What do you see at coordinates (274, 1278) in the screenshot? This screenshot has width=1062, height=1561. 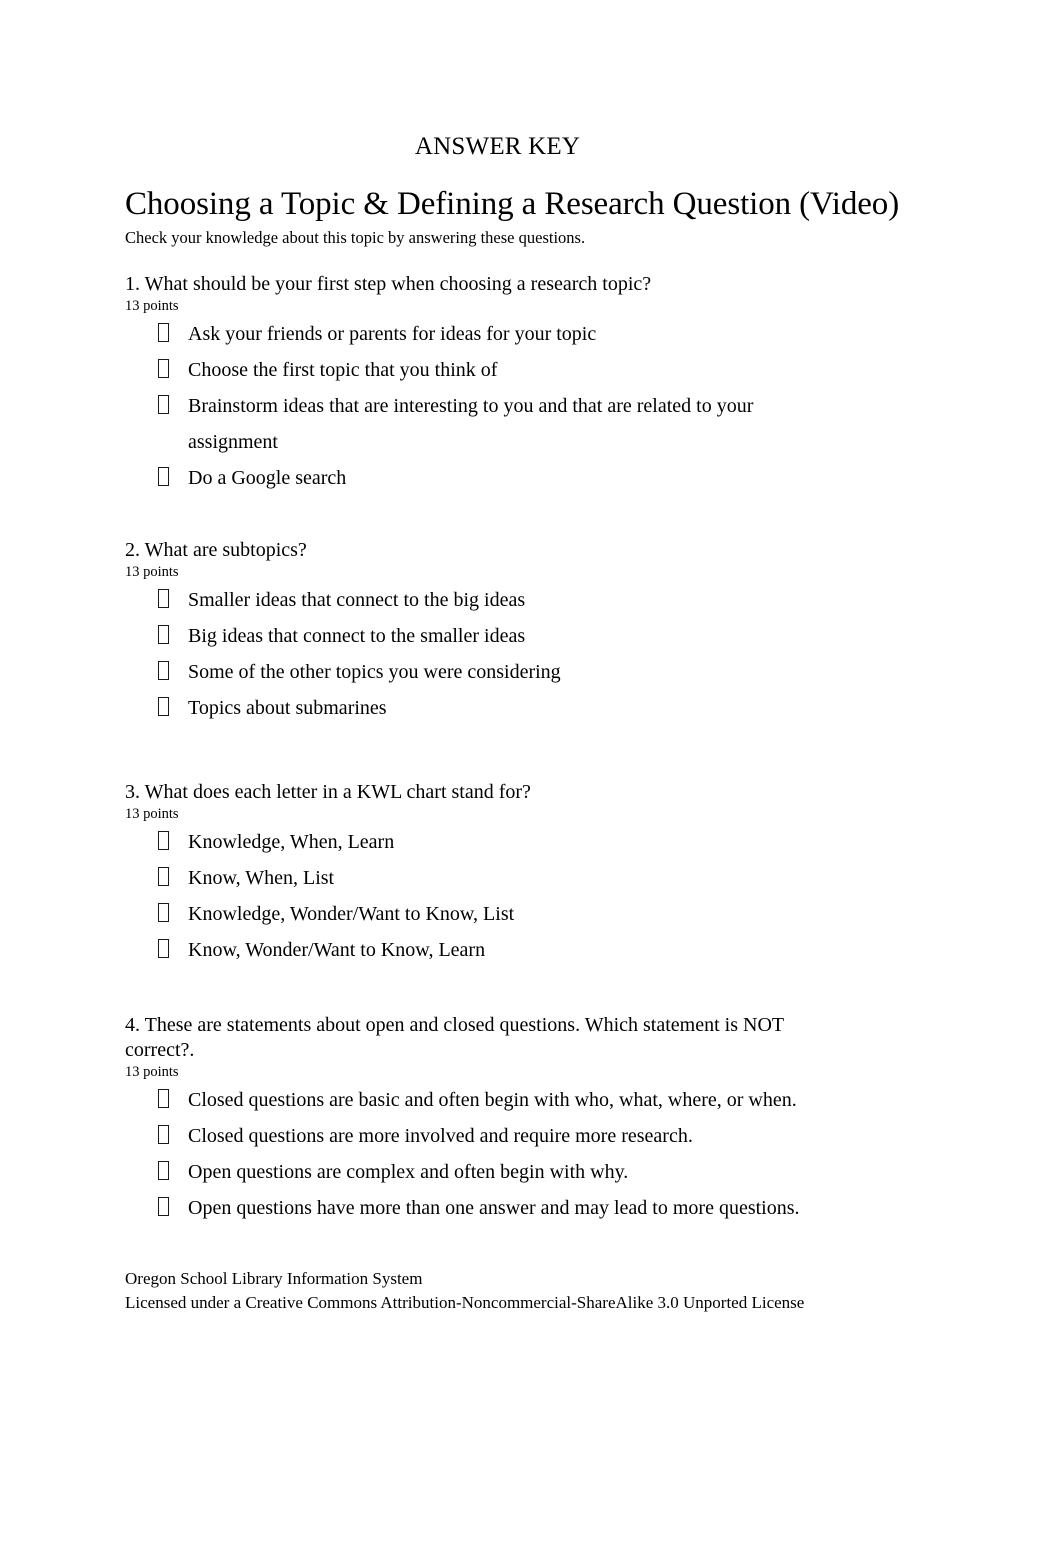 I see `footer-organization: Oregon School Library Information System` at bounding box center [274, 1278].